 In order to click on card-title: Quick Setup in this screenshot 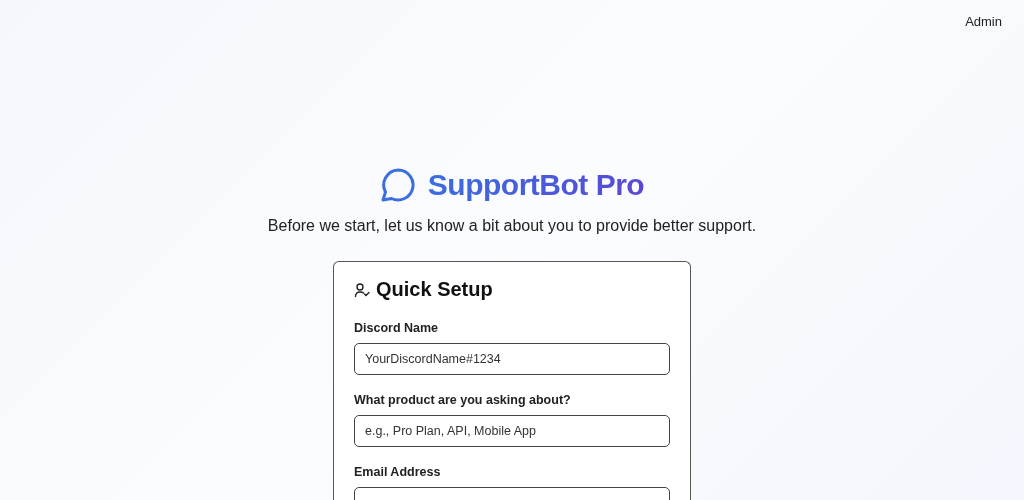, I will do `click(434, 289)`.